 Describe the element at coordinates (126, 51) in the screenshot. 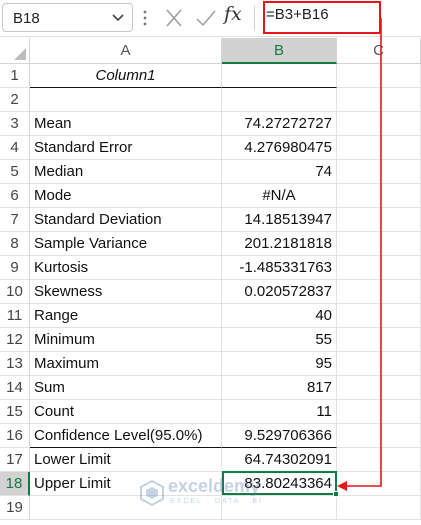

I see `column-header-a: A` at that location.